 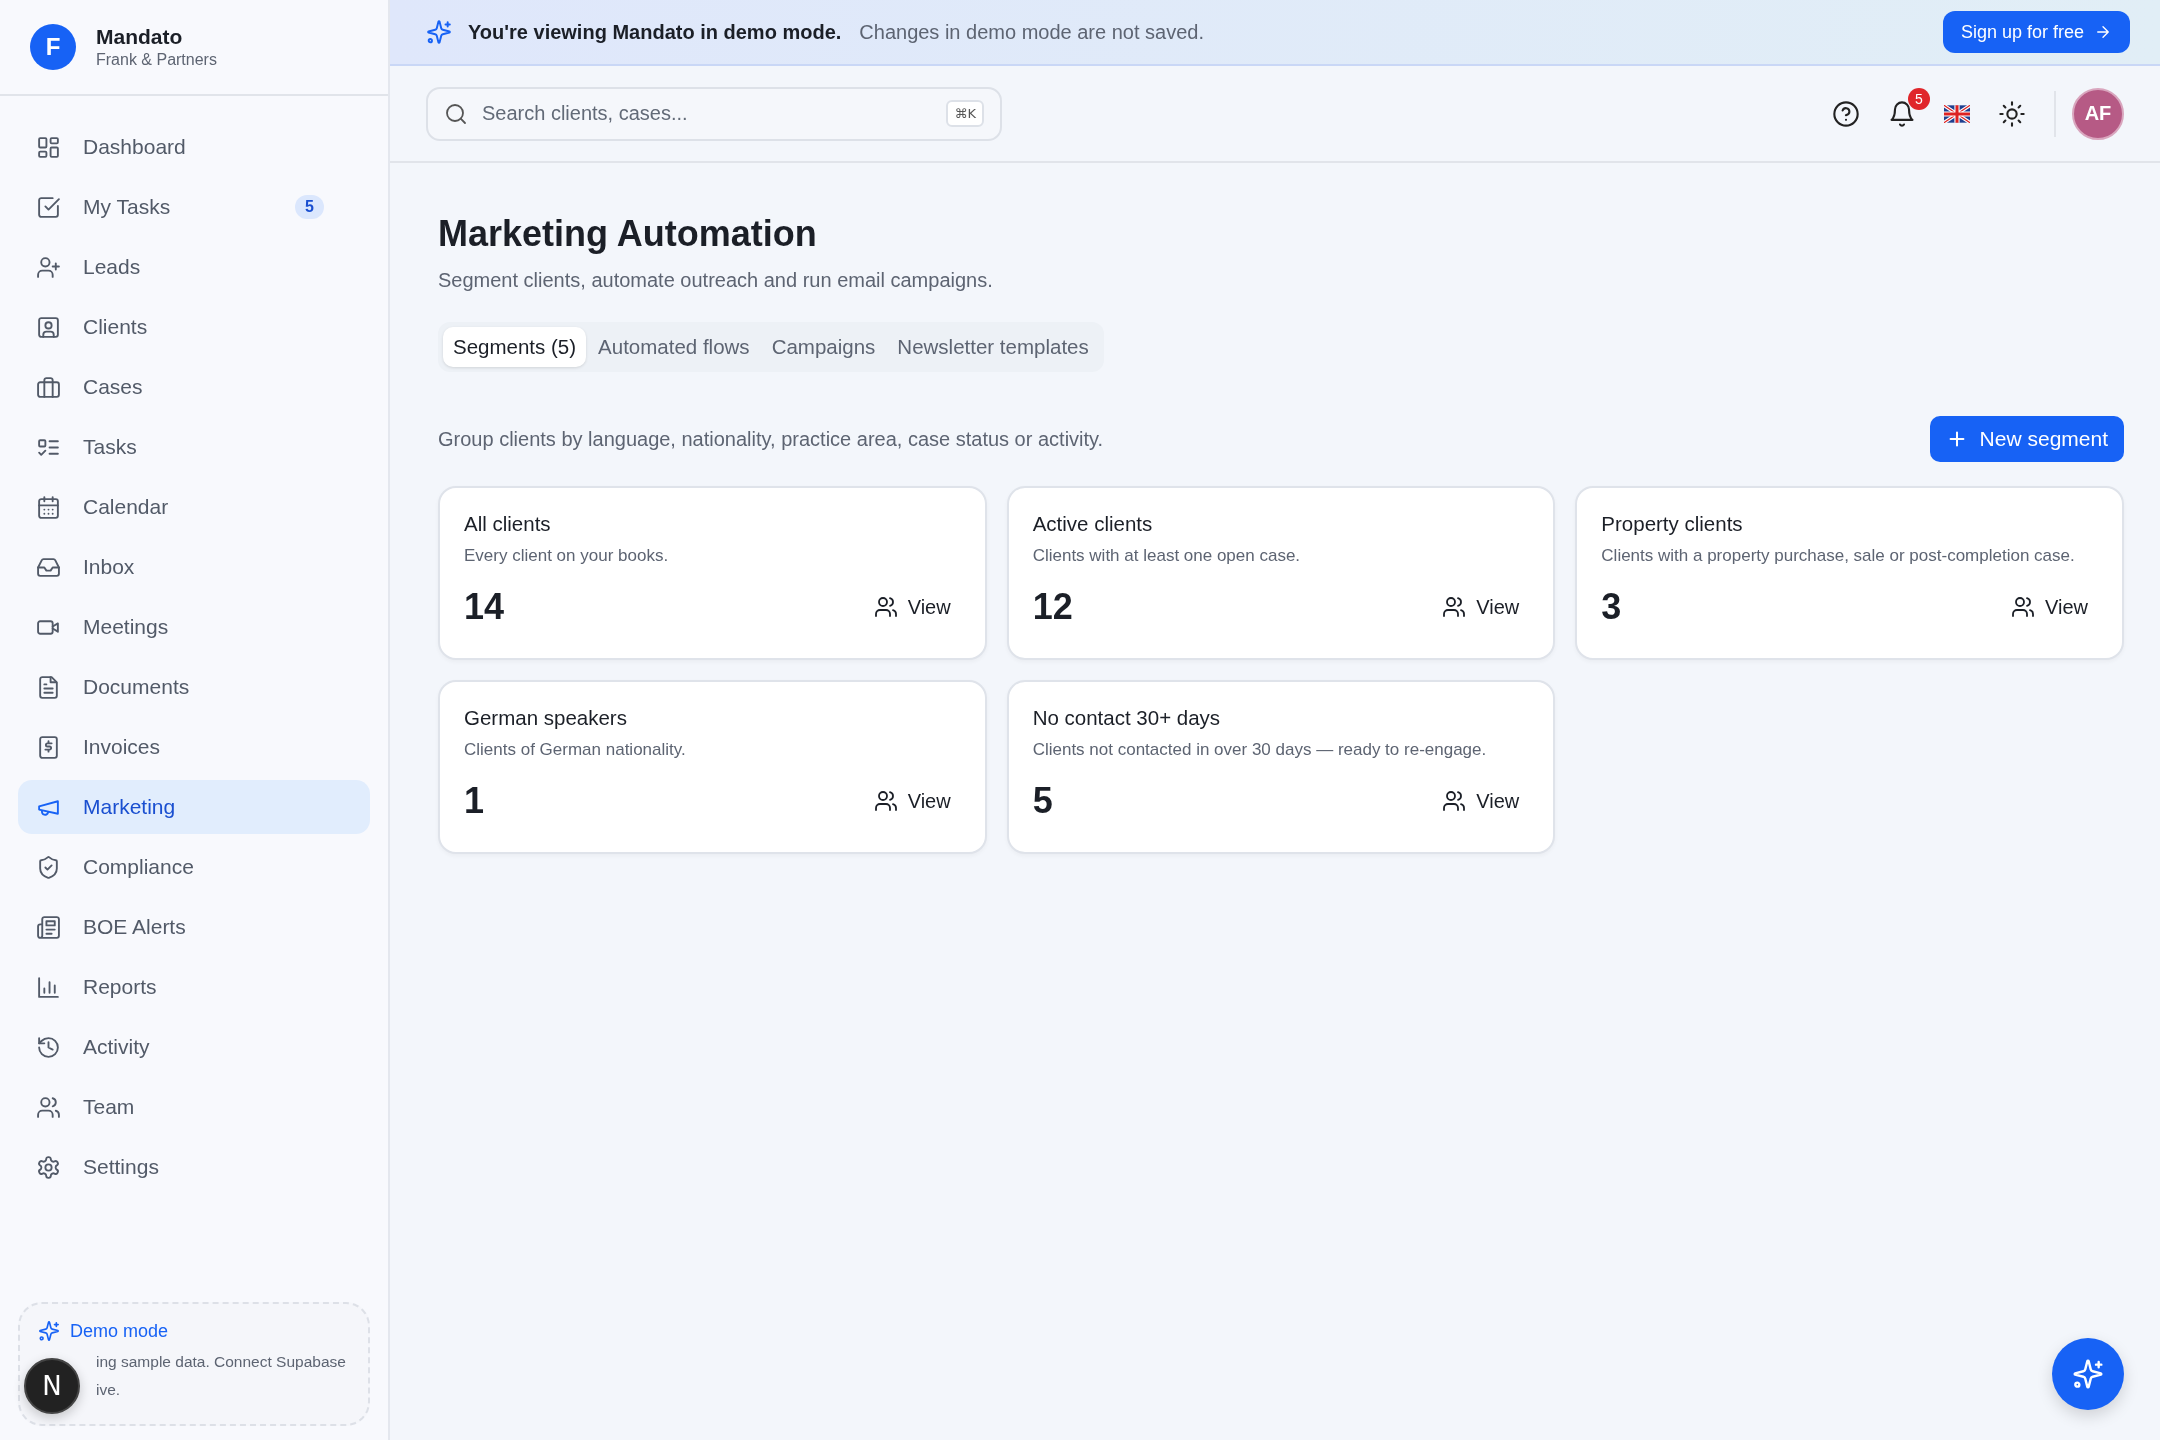 What do you see at coordinates (1838, 556) in the screenshot?
I see `segment-description: Clients with a property purchase, sale or post-completion case.` at bounding box center [1838, 556].